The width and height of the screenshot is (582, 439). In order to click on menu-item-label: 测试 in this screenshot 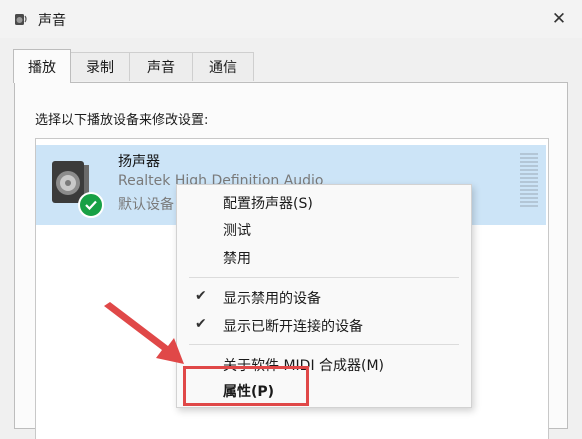, I will do `click(237, 231)`.